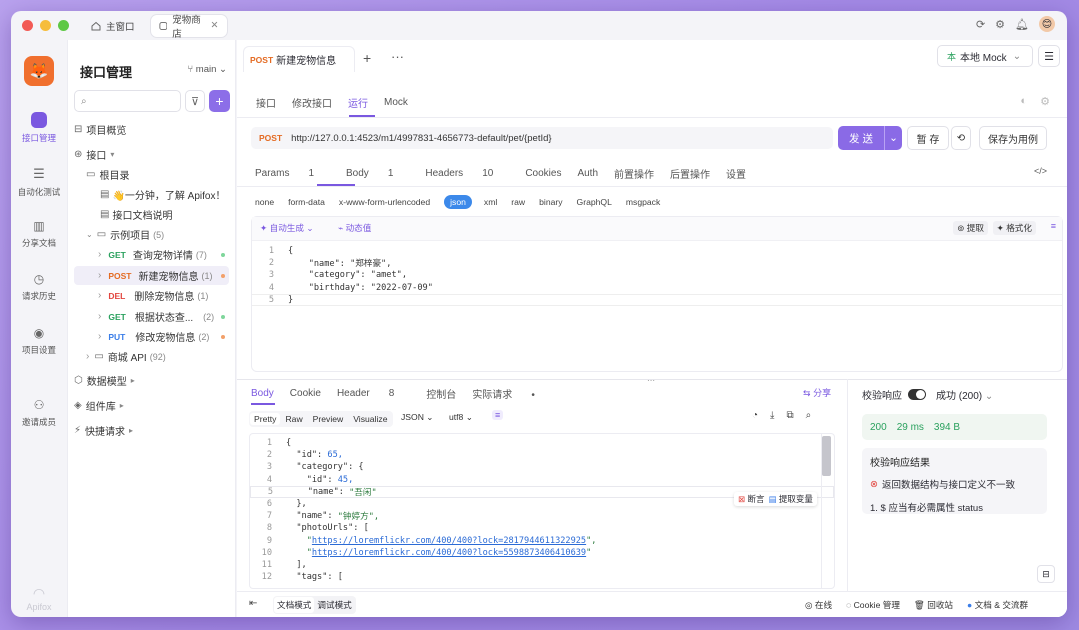  Describe the element at coordinates (373, 393) in the screenshot. I see `tab-resp-header: Header 8` at that location.